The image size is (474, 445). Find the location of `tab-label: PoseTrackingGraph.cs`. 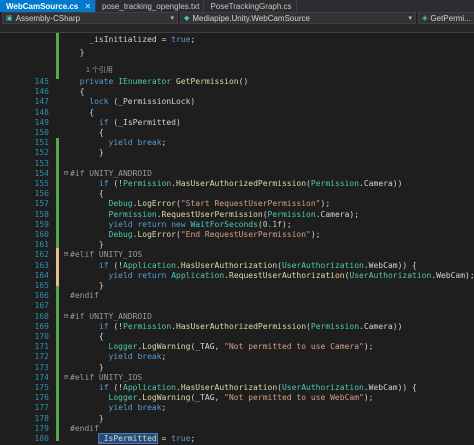

tab-label: PoseTrackingGraph.cs is located at coordinates (251, 6).